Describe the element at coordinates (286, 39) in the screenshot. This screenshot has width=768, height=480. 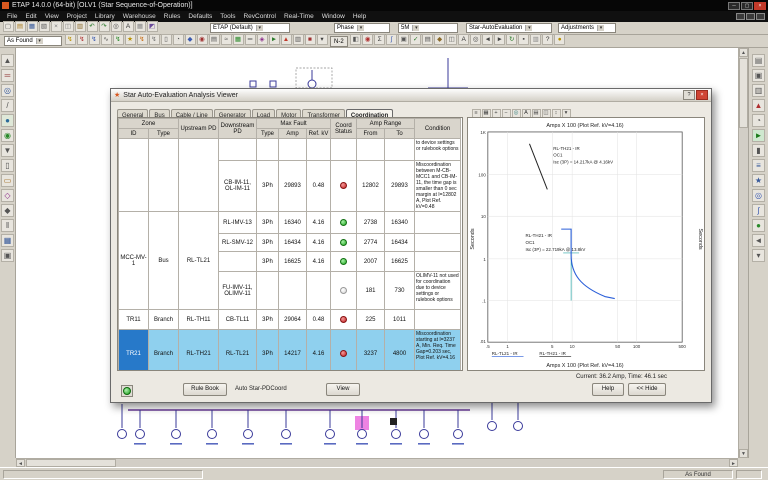
I see `alert-icon: ▲` at that location.